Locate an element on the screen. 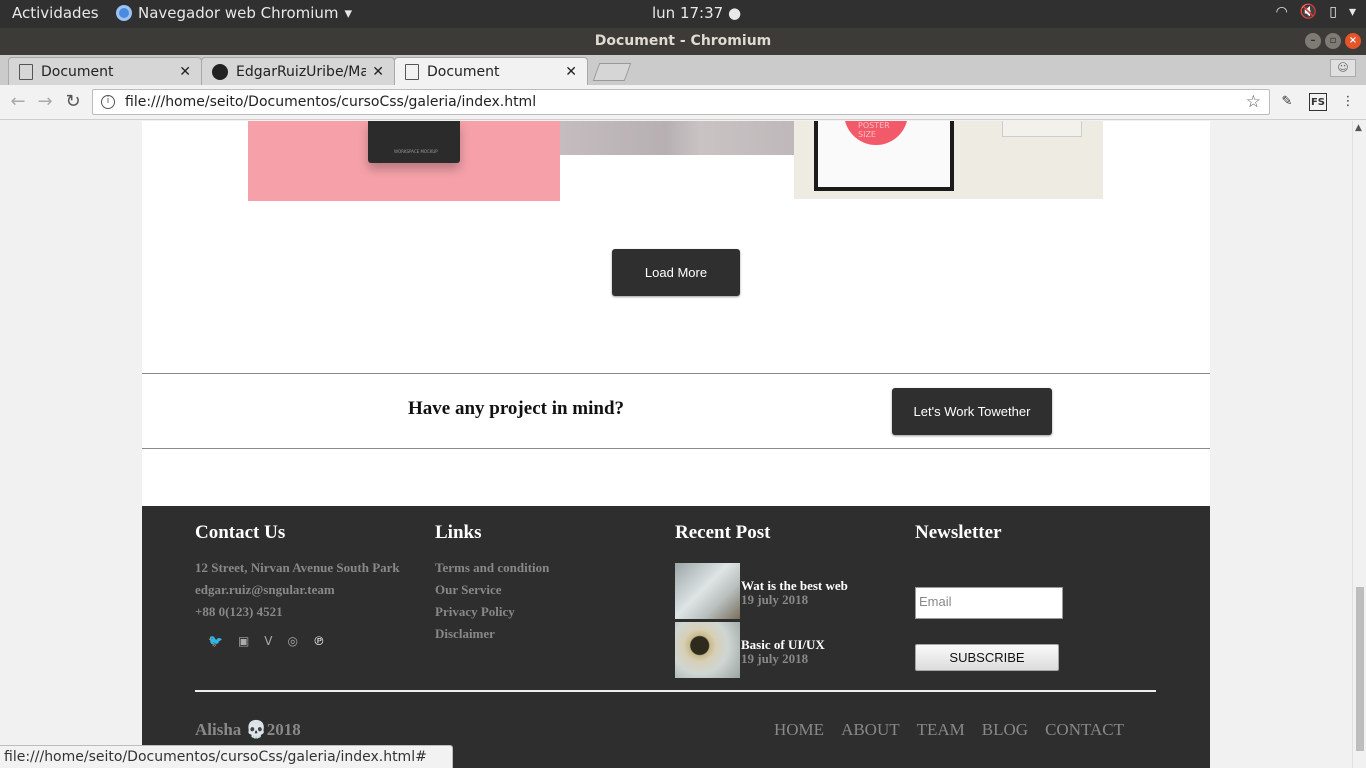 Image resolution: width=1366 pixels, height=768 pixels. nav-about: ABOUT is located at coordinates (870, 730).